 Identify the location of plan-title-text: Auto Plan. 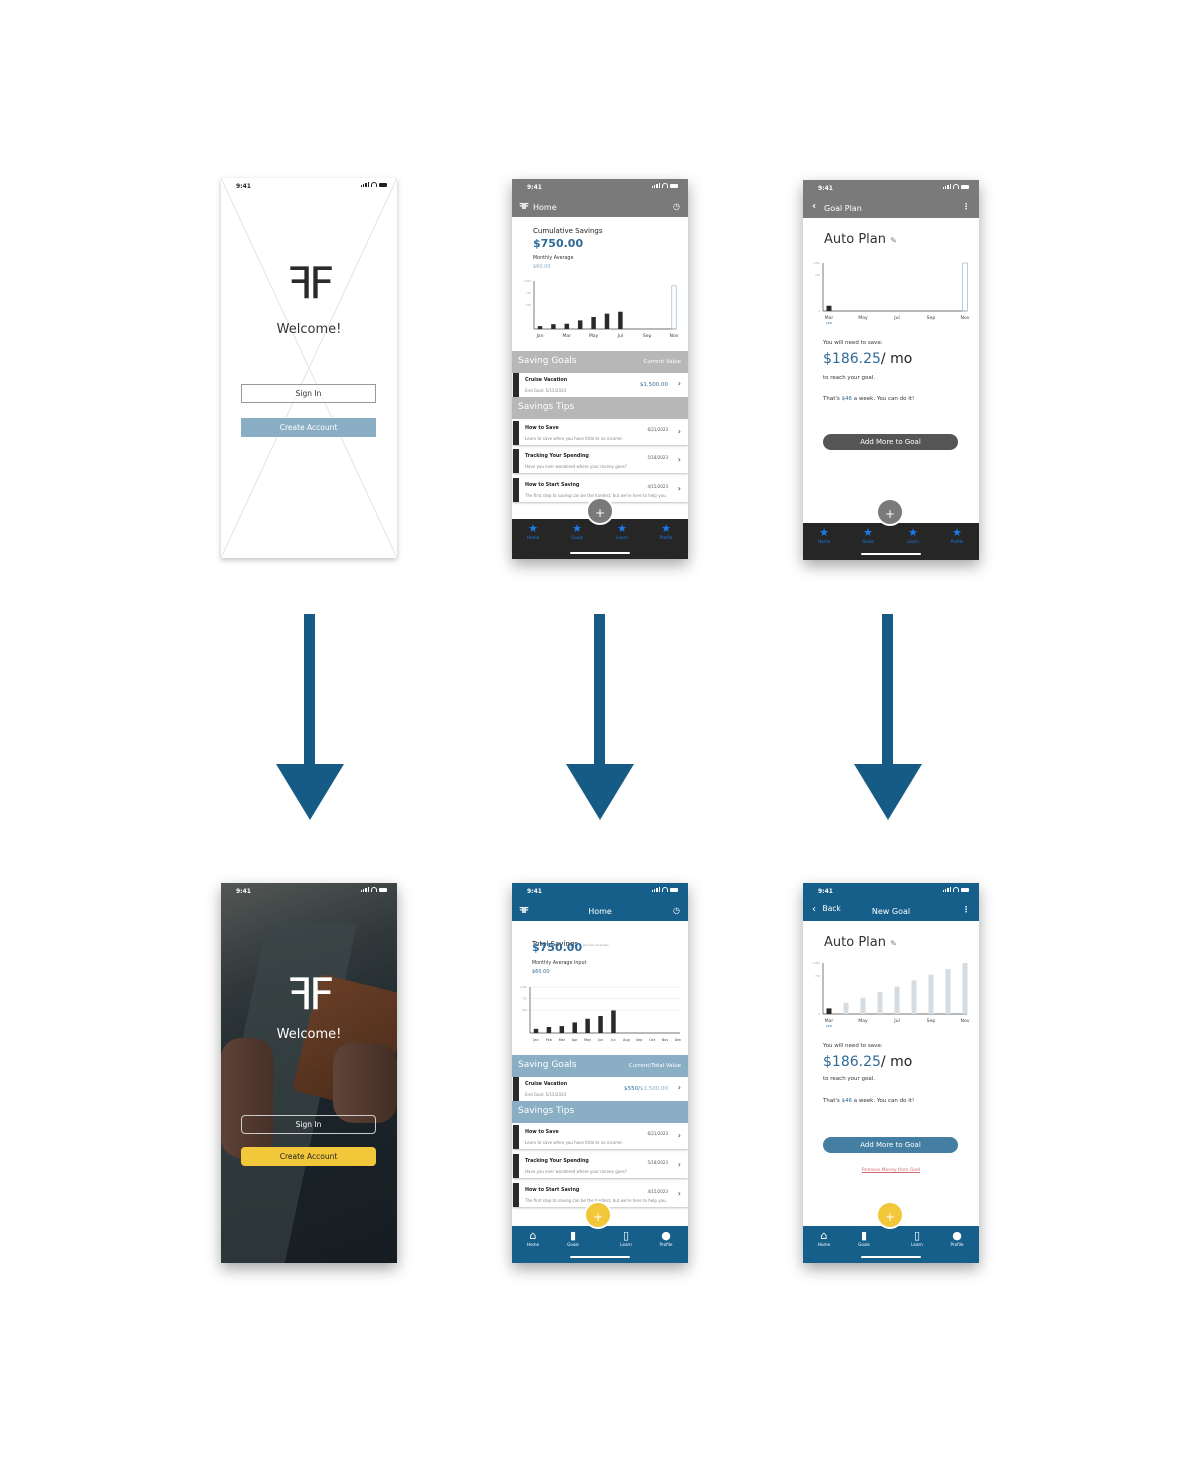
(855, 239).